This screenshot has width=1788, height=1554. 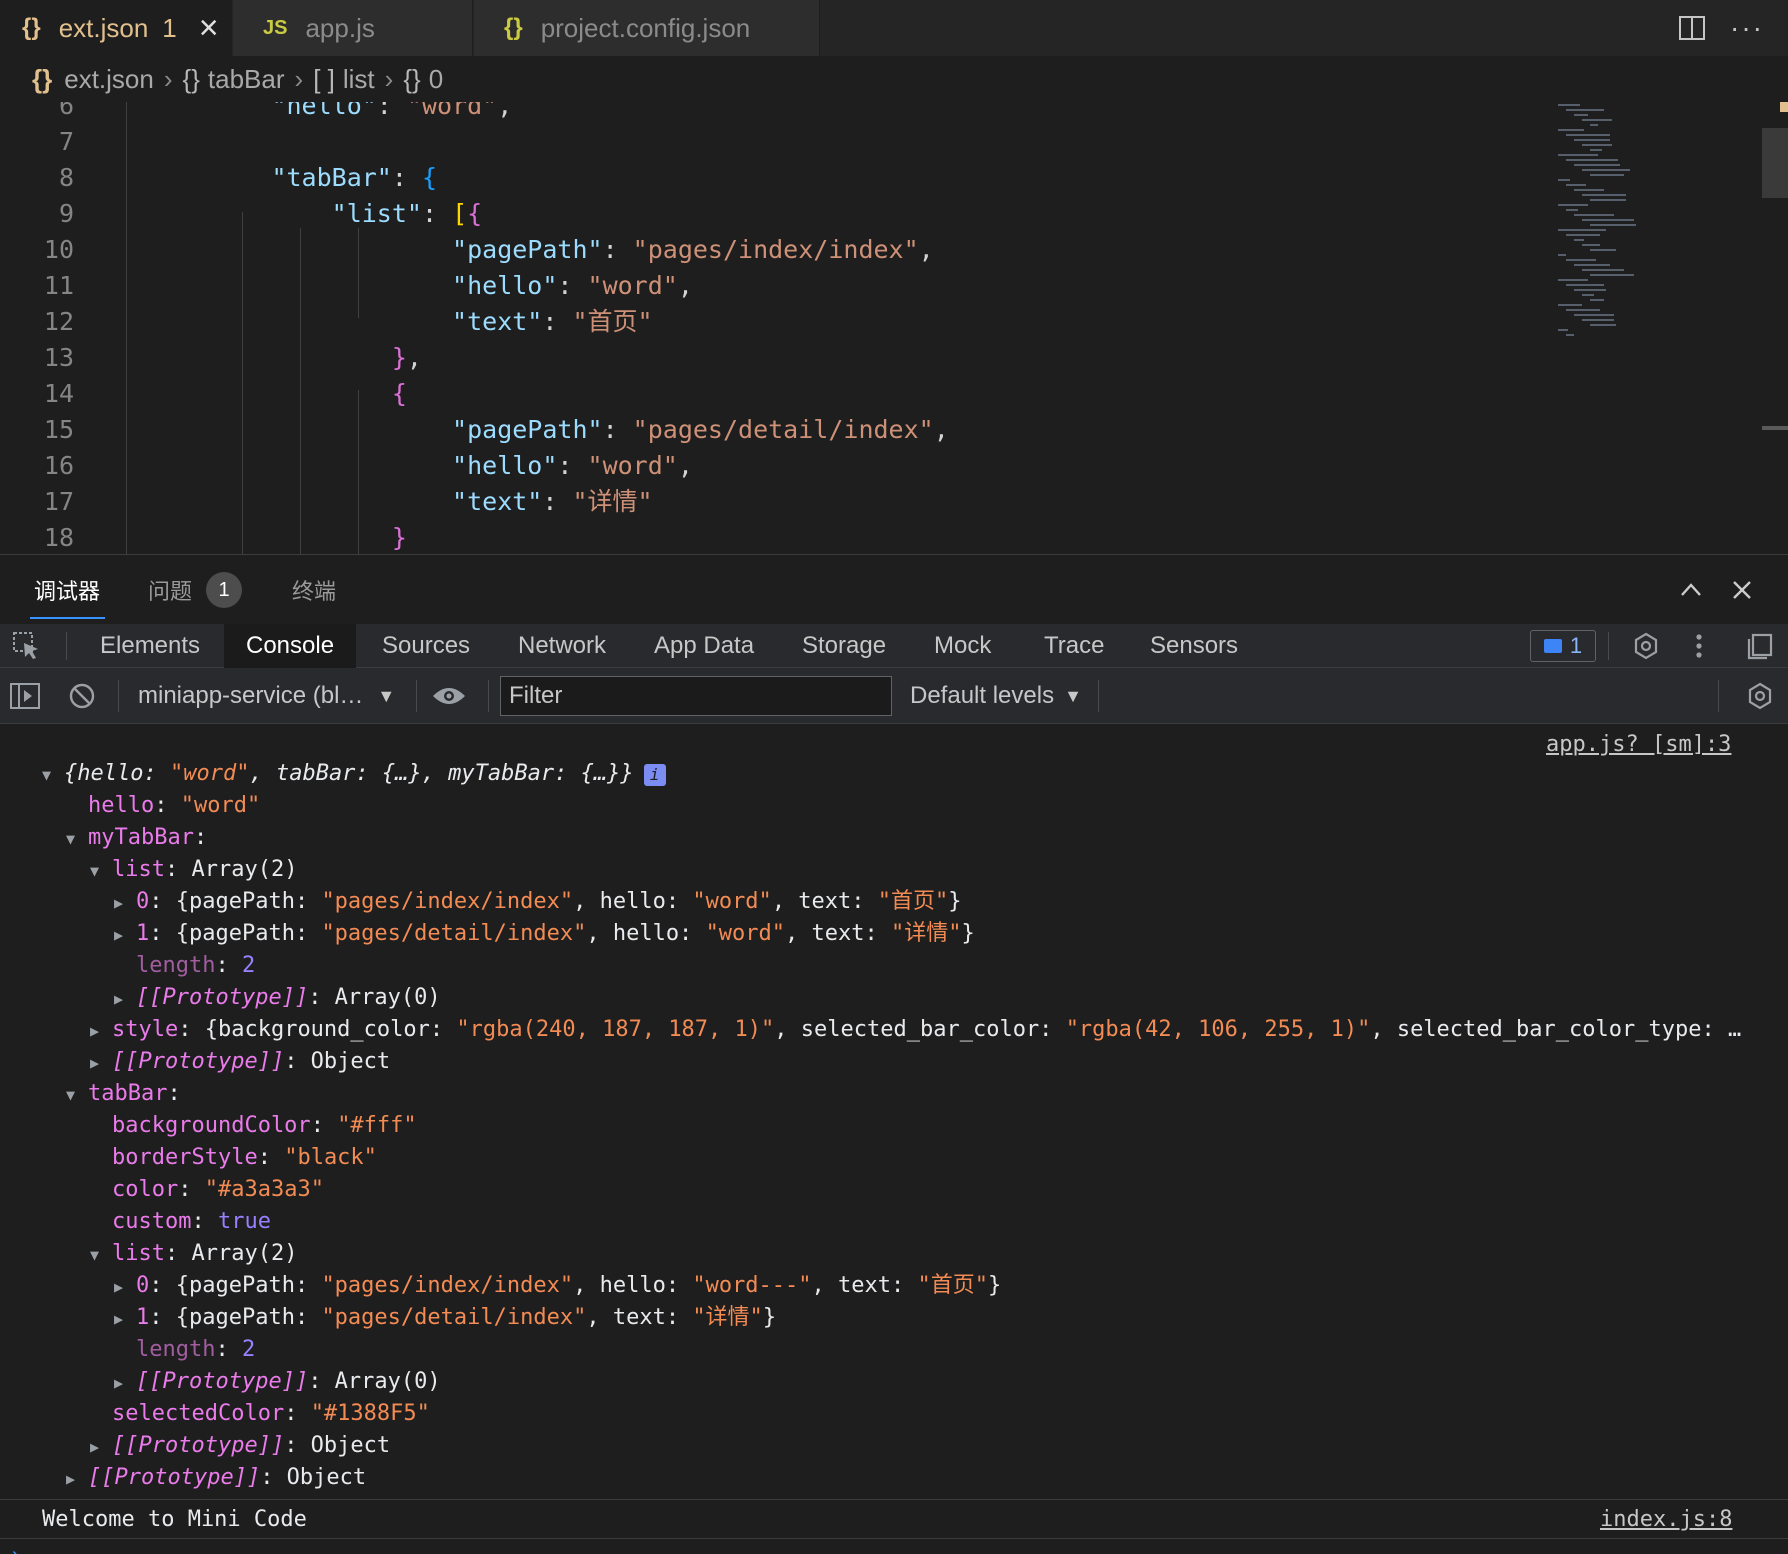 What do you see at coordinates (423, 79) in the screenshot?
I see `breadcrumb-item-0: {} 0` at bounding box center [423, 79].